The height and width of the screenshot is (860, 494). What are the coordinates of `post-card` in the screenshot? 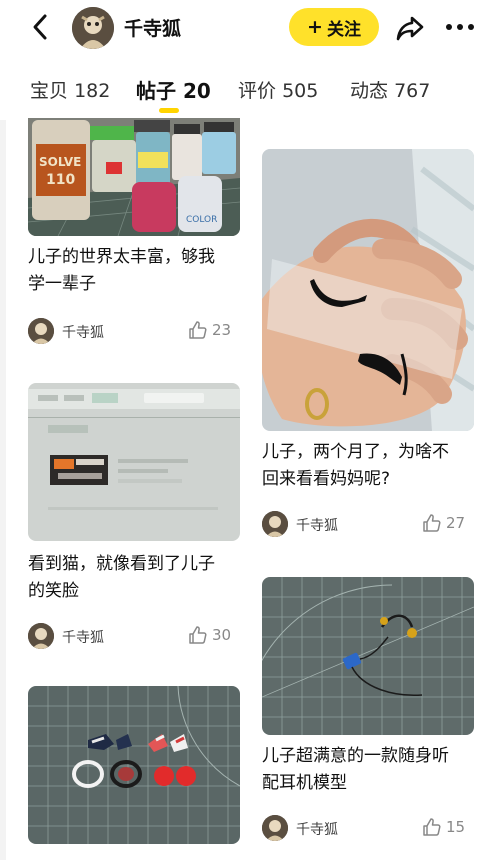 It's located at (134, 773).